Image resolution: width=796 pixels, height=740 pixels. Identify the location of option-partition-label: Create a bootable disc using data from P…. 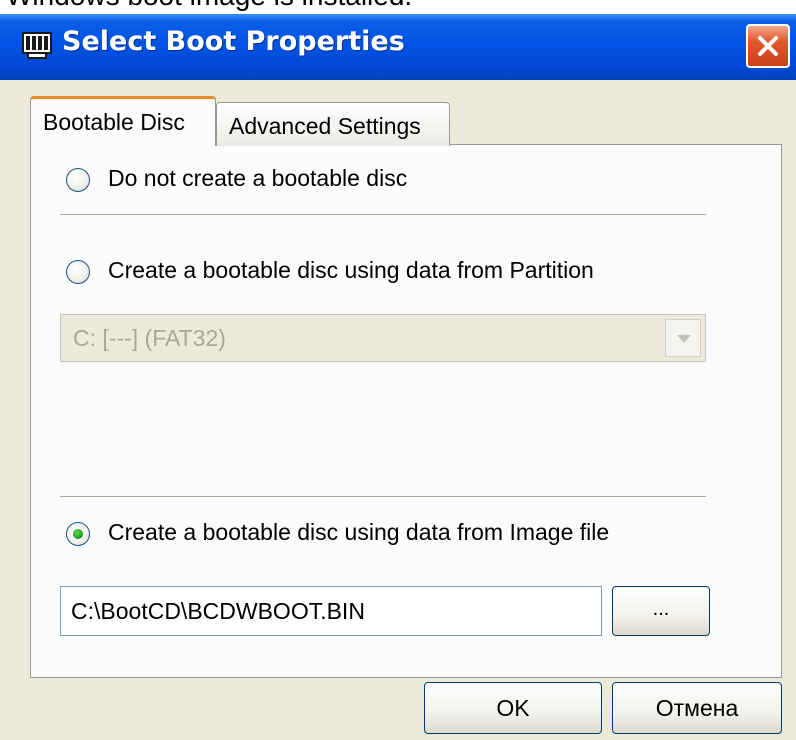
(351, 270).